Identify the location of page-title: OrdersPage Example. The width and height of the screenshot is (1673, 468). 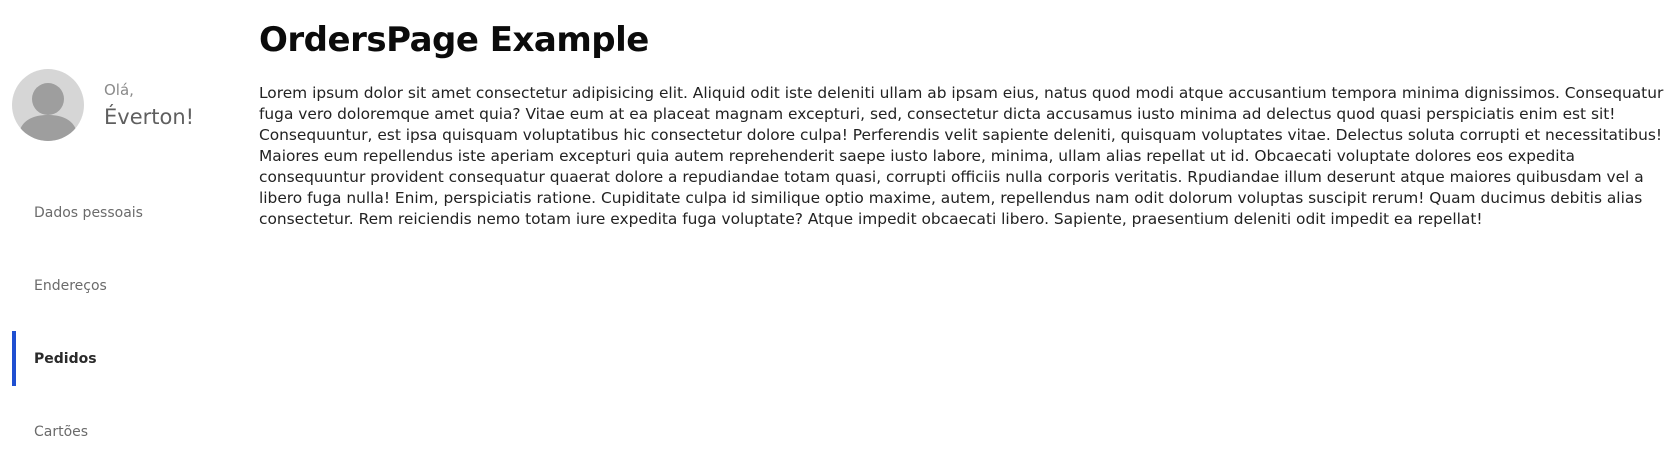
(454, 40).